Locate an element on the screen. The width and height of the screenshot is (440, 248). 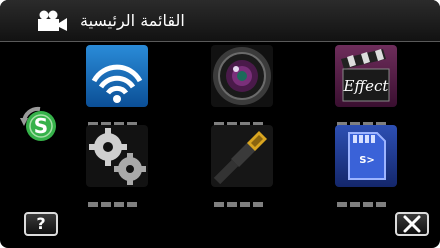
recording-tile is located at coordinates (242, 76).